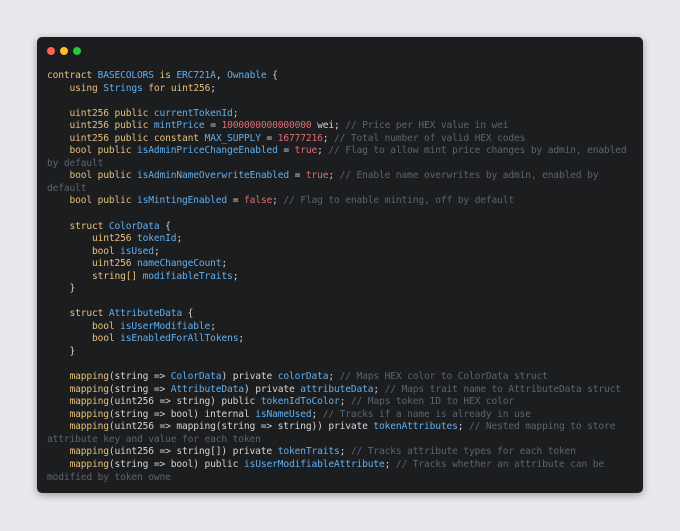 The image size is (680, 531). I want to click on code-token: // Nested mapping to store, so click(542, 427).